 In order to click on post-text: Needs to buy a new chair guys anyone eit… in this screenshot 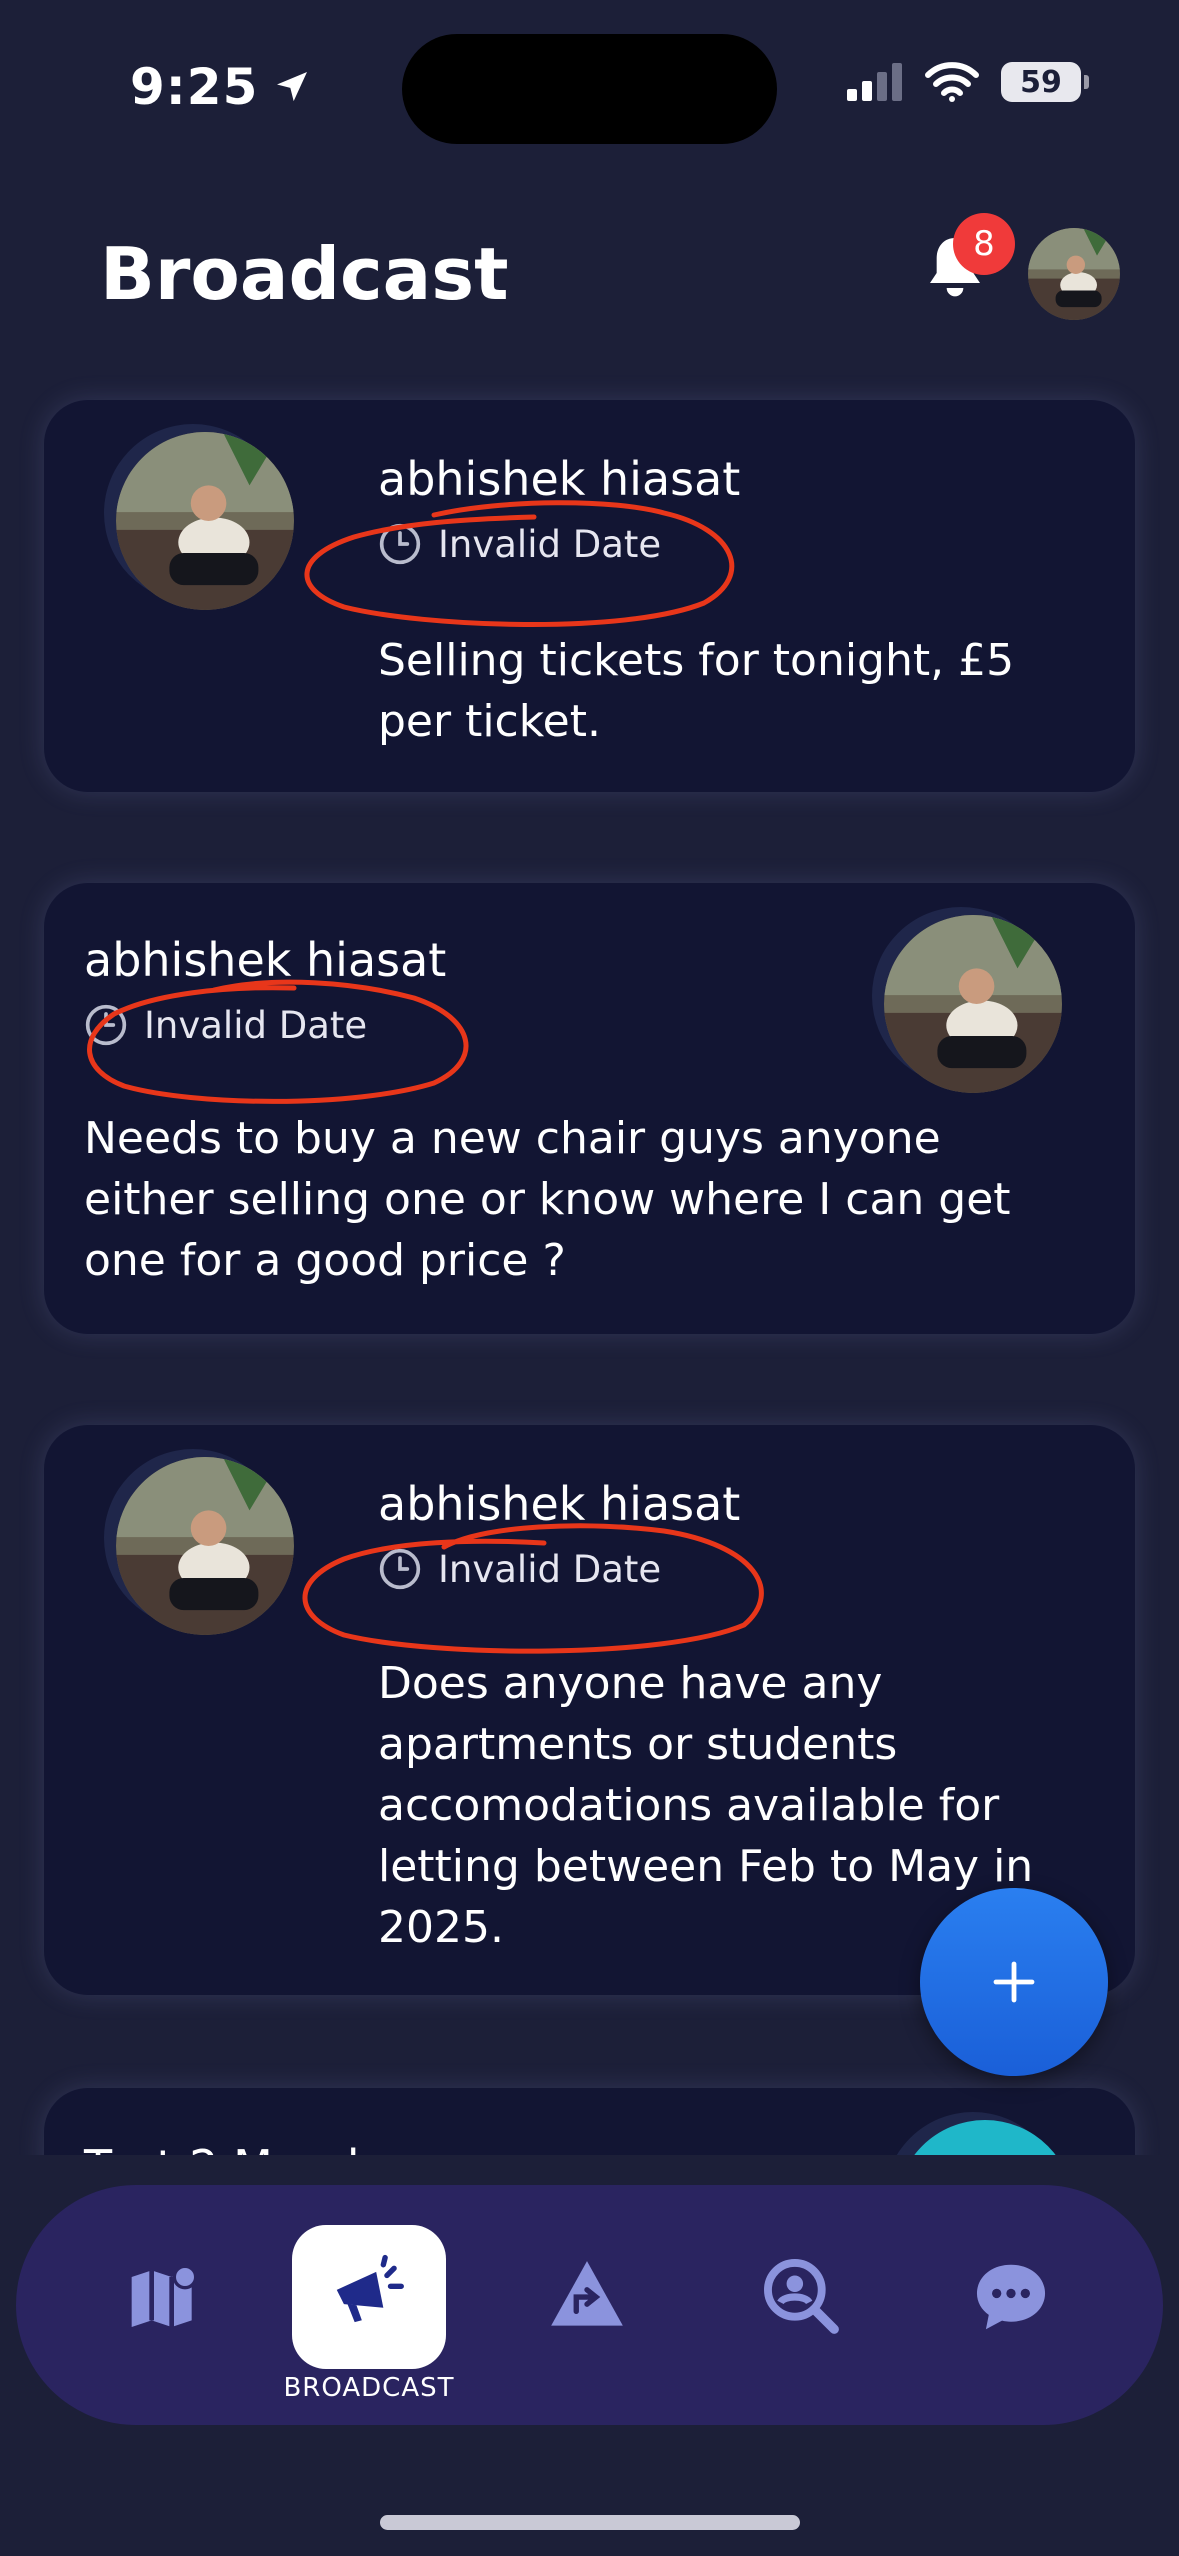, I will do `click(547, 1199)`.